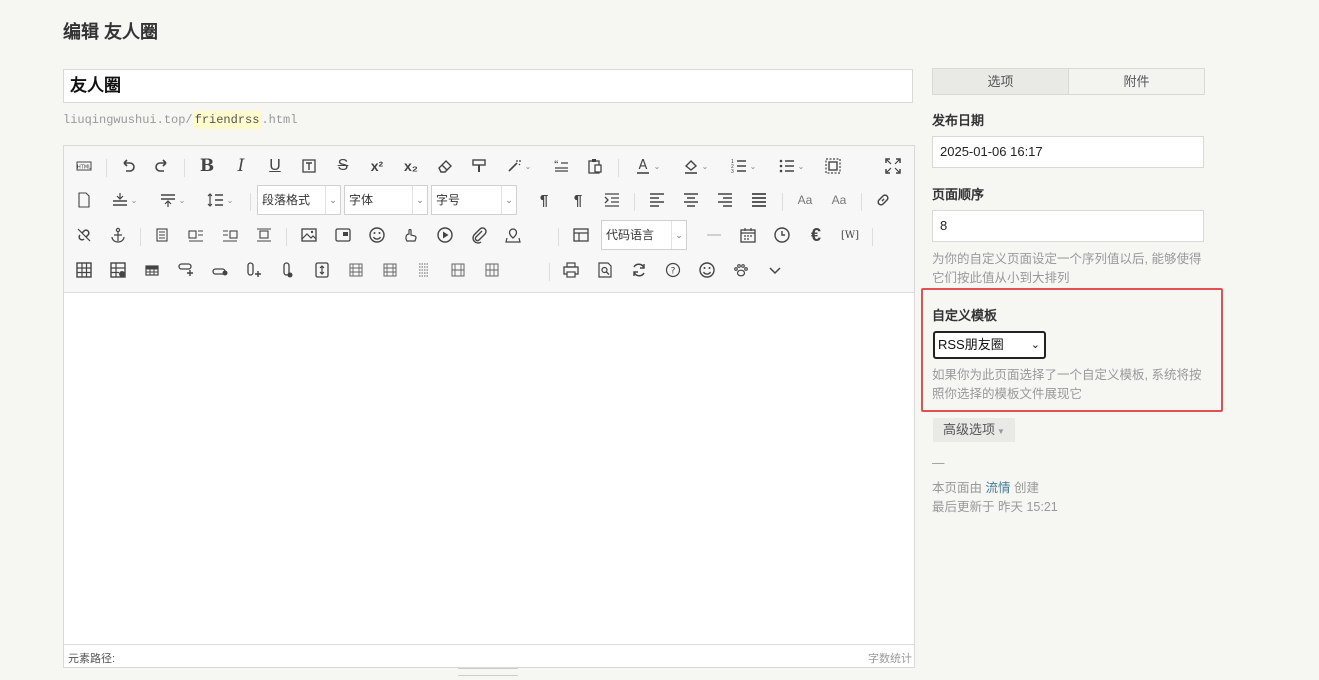 Image resolution: width=1319 pixels, height=680 pixels. What do you see at coordinates (424, 270) in the screenshot?
I see `merge-down-icon` at bounding box center [424, 270].